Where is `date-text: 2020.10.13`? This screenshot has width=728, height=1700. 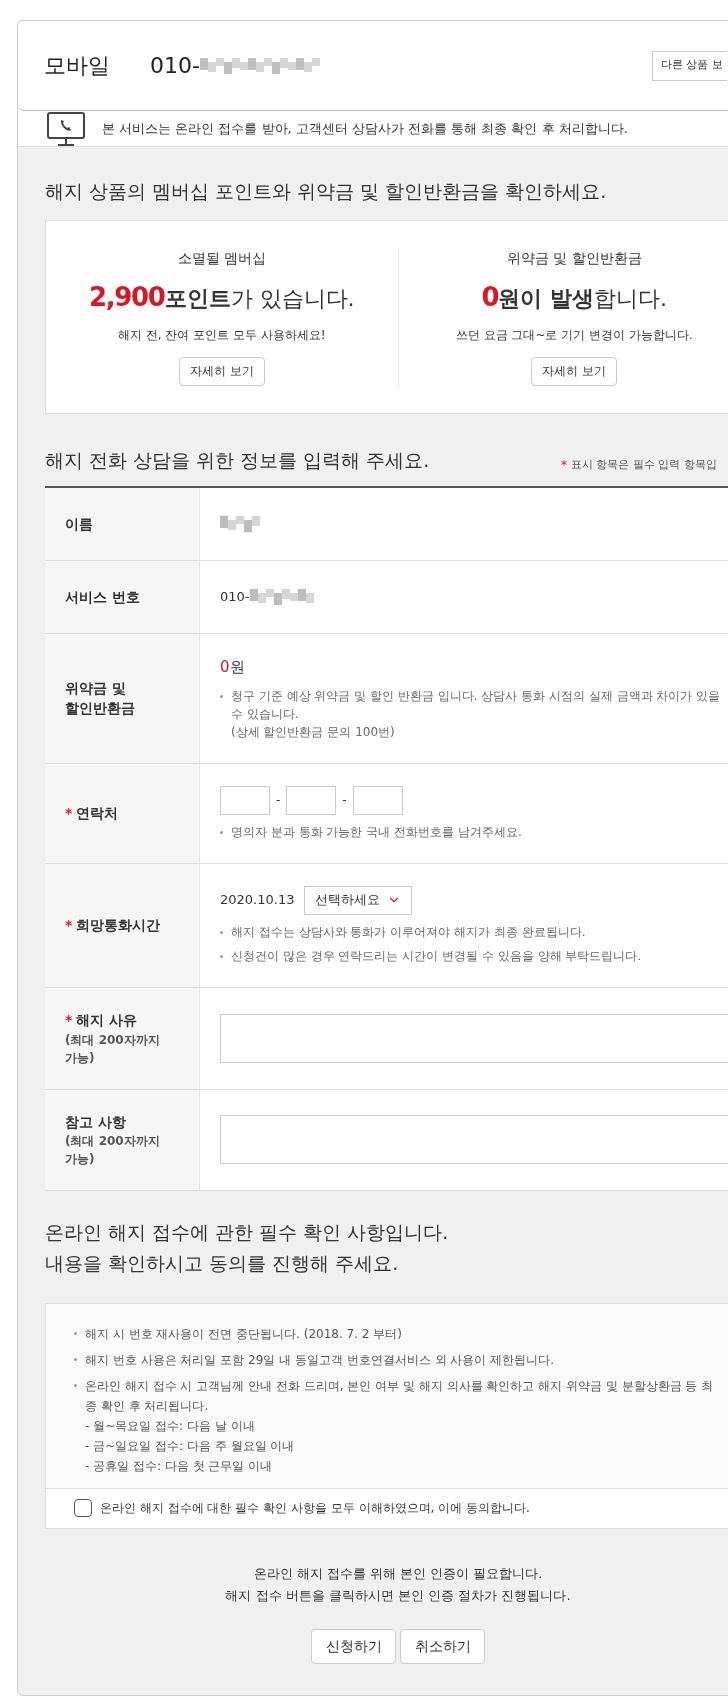 date-text: 2020.10.13 is located at coordinates (257, 900).